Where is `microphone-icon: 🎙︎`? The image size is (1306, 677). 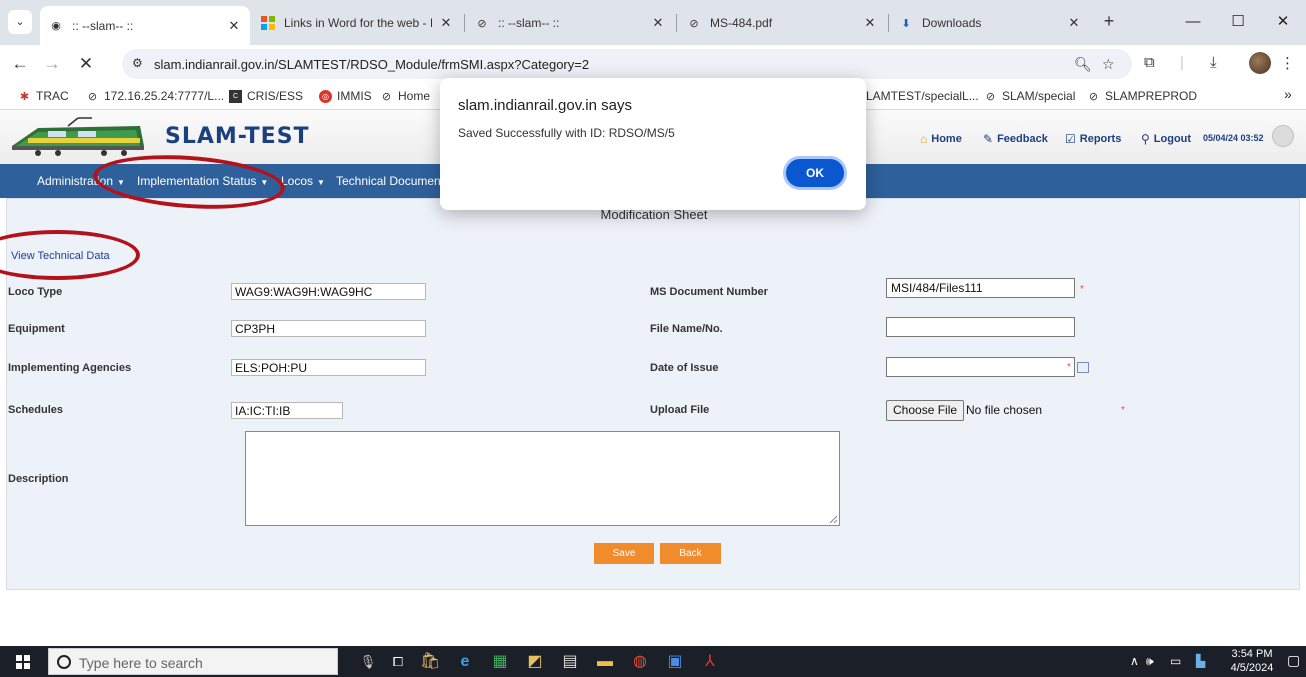
microphone-icon: 🎙︎ is located at coordinates (368, 662).